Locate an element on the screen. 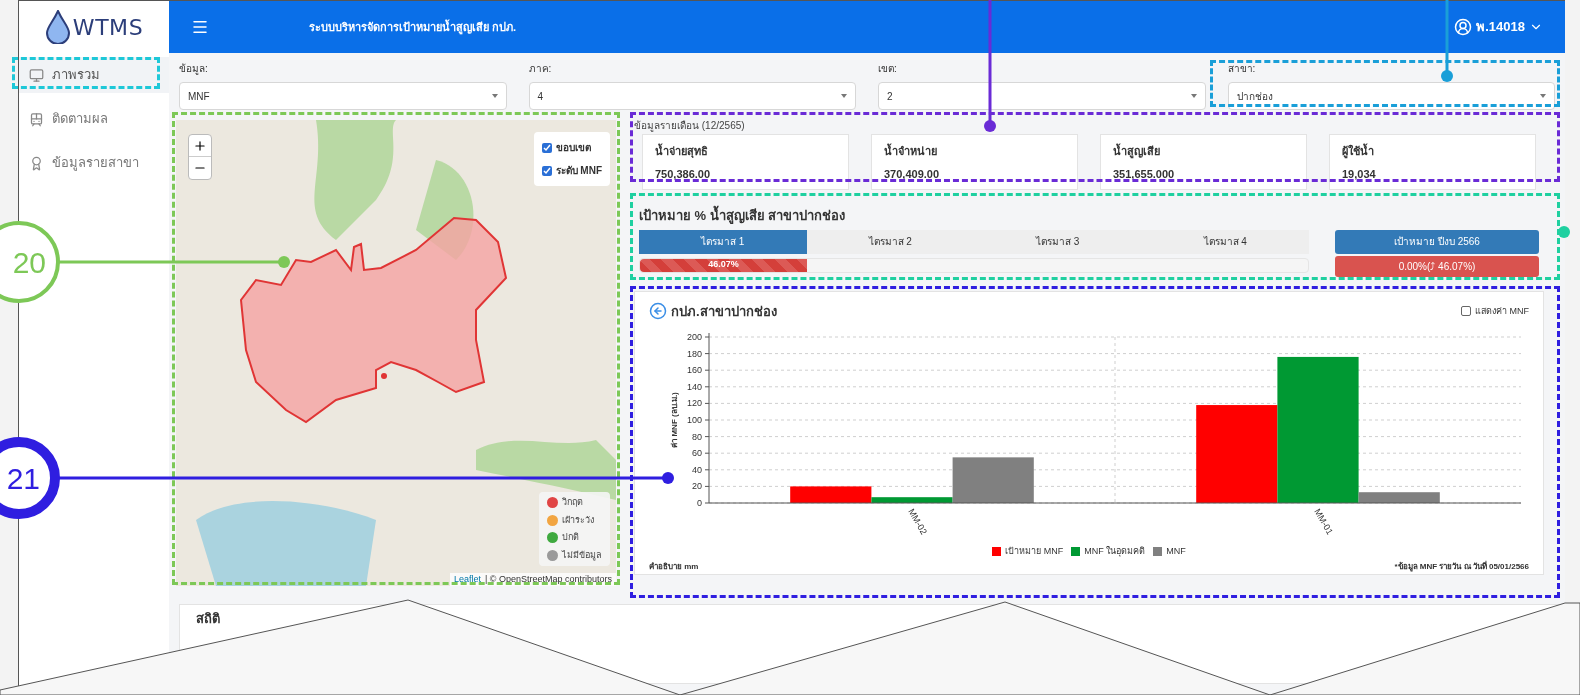 Image resolution: width=1580 pixels, height=695 pixels. chart-note: คำอธิบาย mm is located at coordinates (674, 566).